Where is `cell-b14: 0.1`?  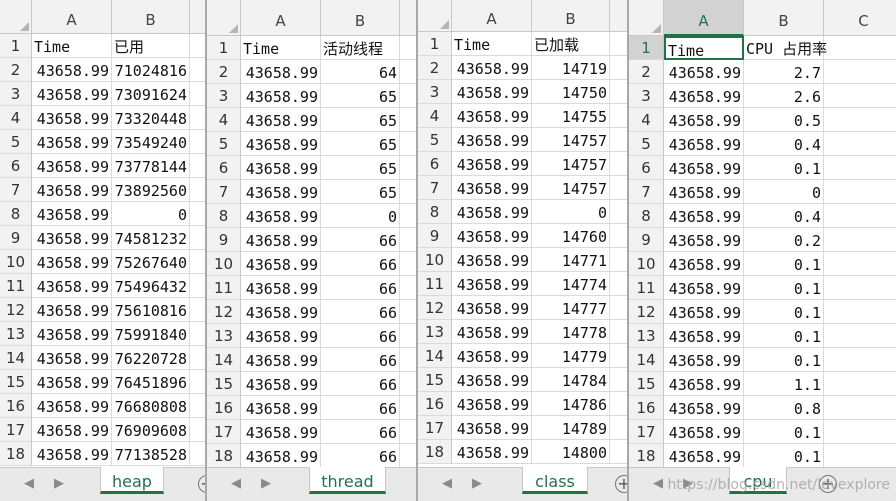 cell-b14: 0.1 is located at coordinates (784, 360).